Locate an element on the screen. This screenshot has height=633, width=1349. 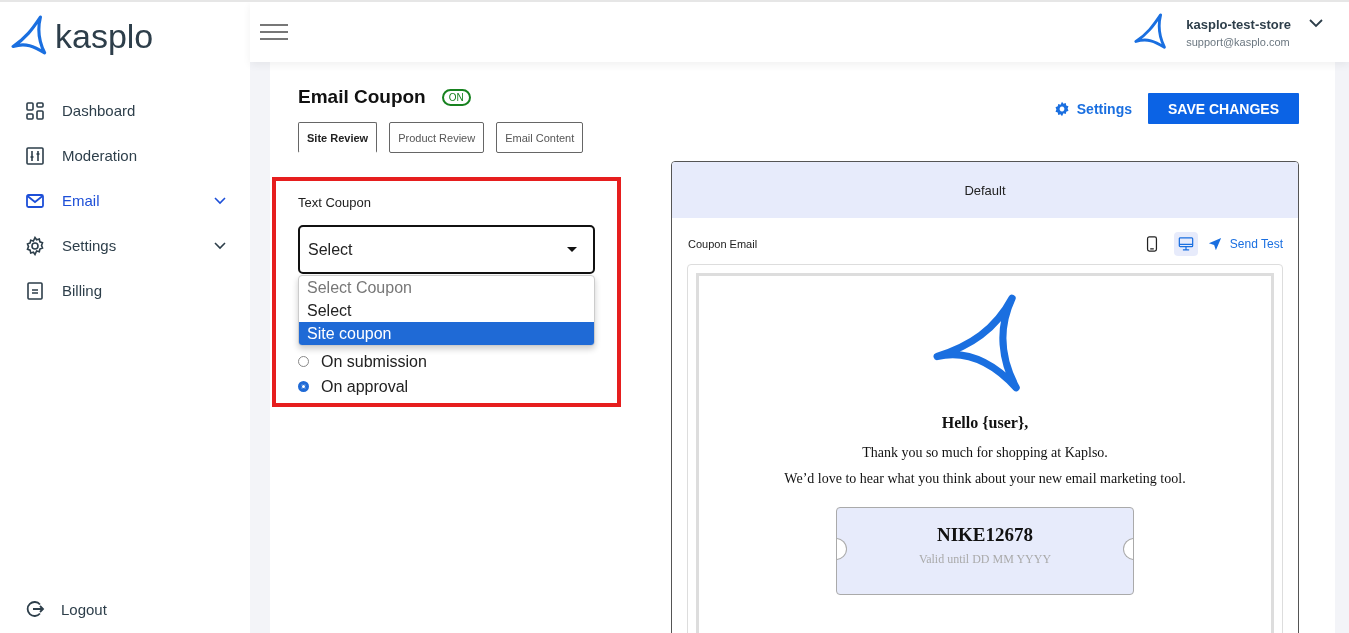
tab: Email Content is located at coordinates (540, 137).